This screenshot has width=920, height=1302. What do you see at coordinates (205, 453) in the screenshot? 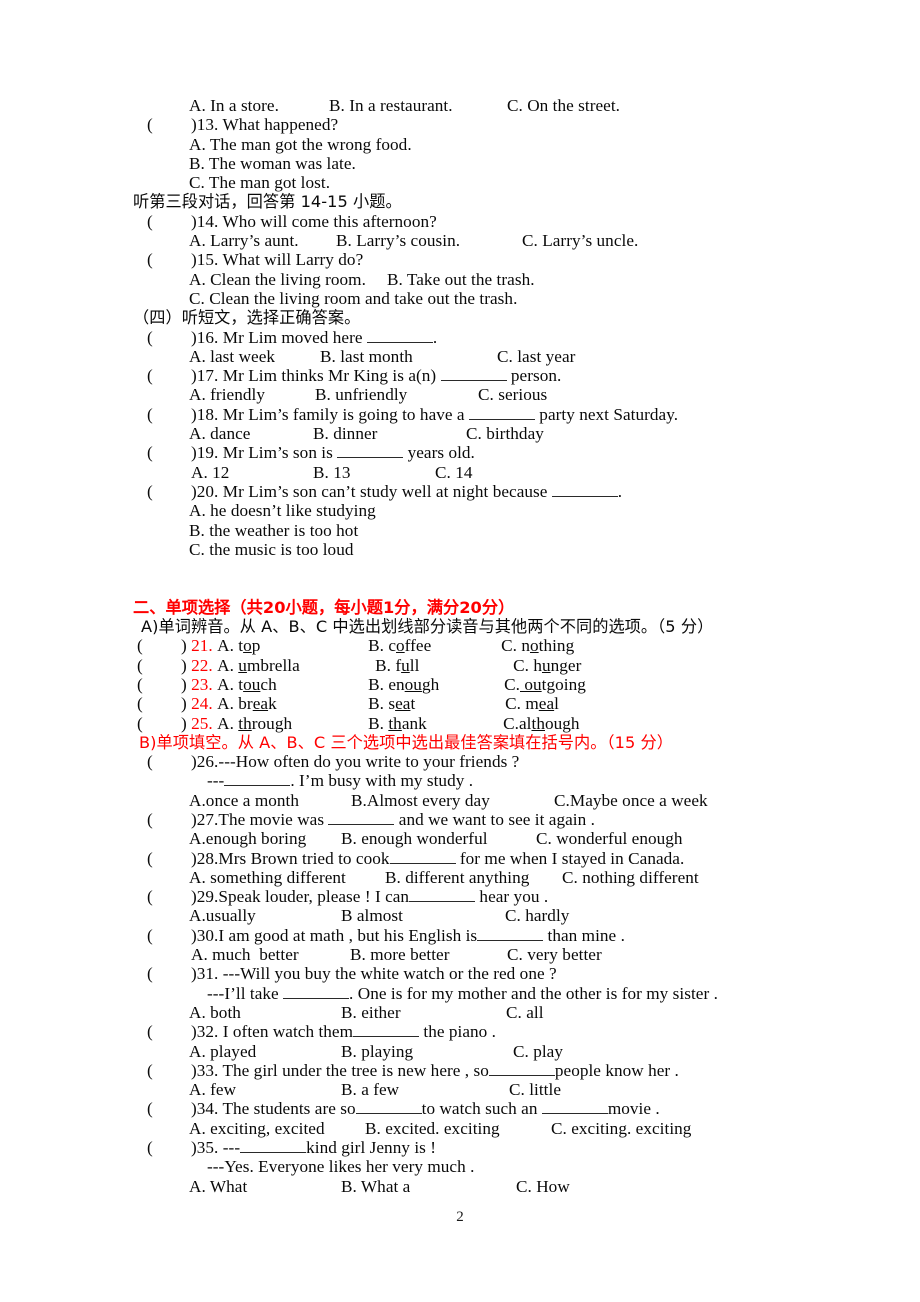
I see `question-number: )19.` at bounding box center [205, 453].